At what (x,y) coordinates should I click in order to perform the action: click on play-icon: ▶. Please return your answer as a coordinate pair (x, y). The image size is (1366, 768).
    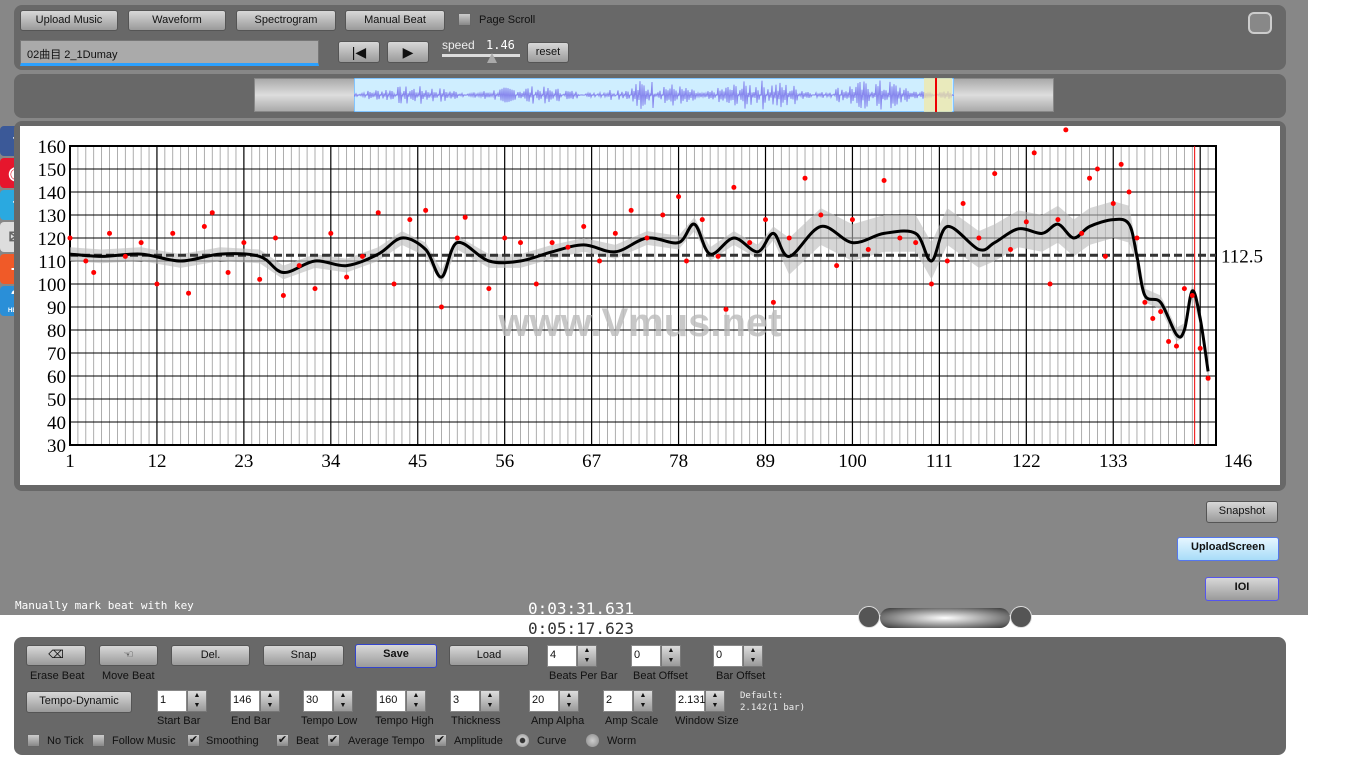
    Looking at the image, I should click on (408, 52).